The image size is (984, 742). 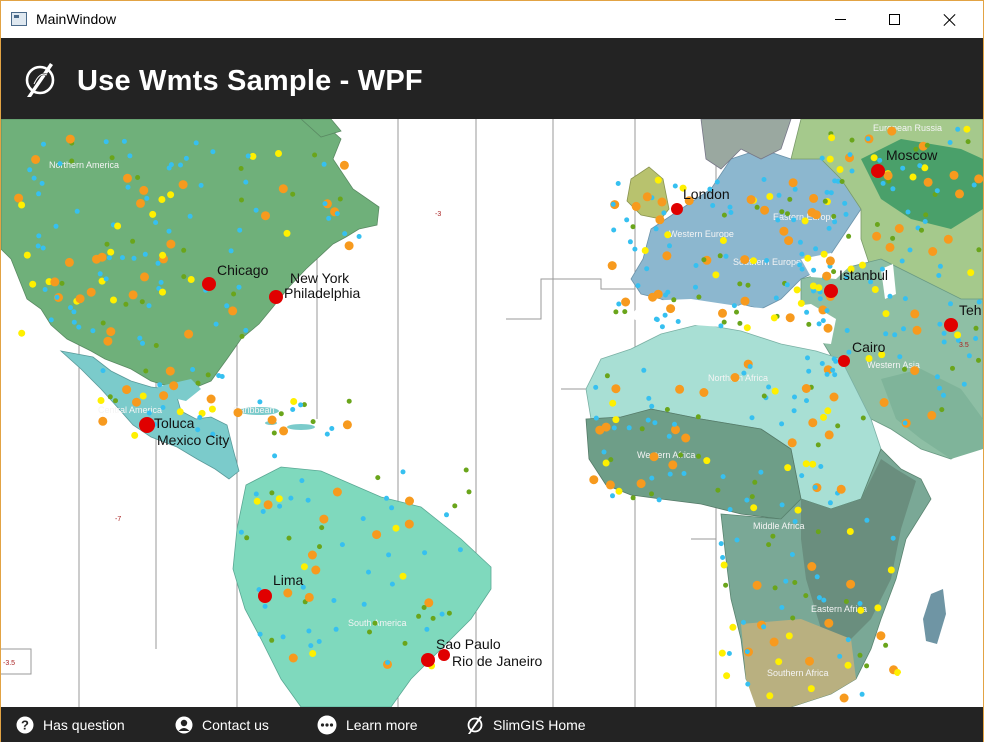 What do you see at coordinates (912, 155) in the screenshot?
I see `city-label-moscow: Moscow` at bounding box center [912, 155].